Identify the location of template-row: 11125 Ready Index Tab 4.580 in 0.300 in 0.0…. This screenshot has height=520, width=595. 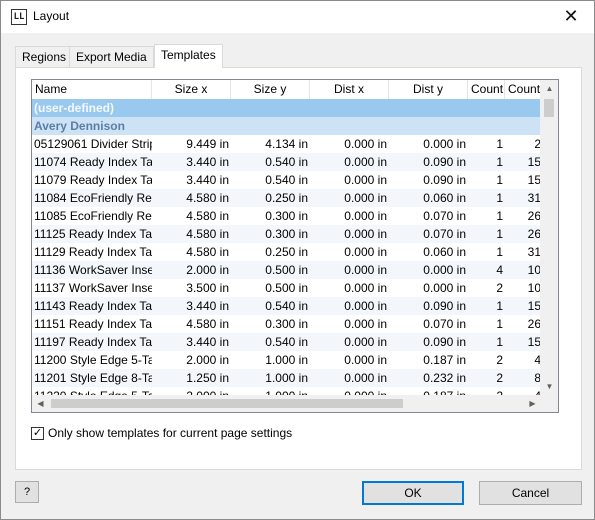
(290, 234).